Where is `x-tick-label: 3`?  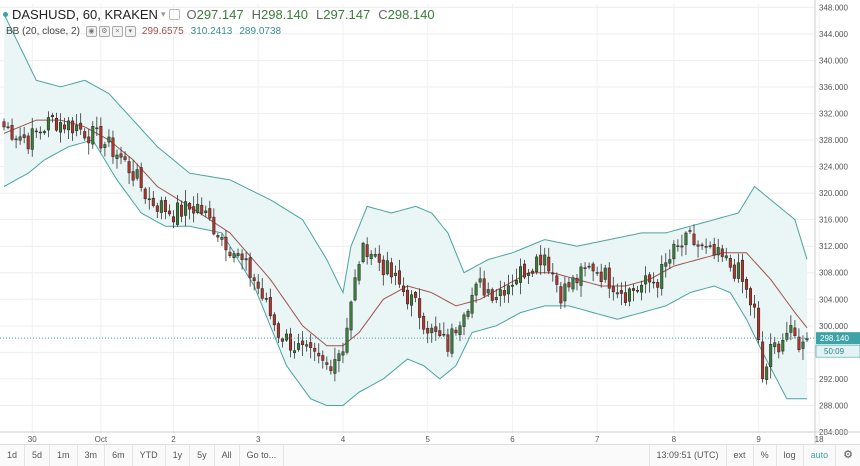
x-tick-label: 3 is located at coordinates (258, 439).